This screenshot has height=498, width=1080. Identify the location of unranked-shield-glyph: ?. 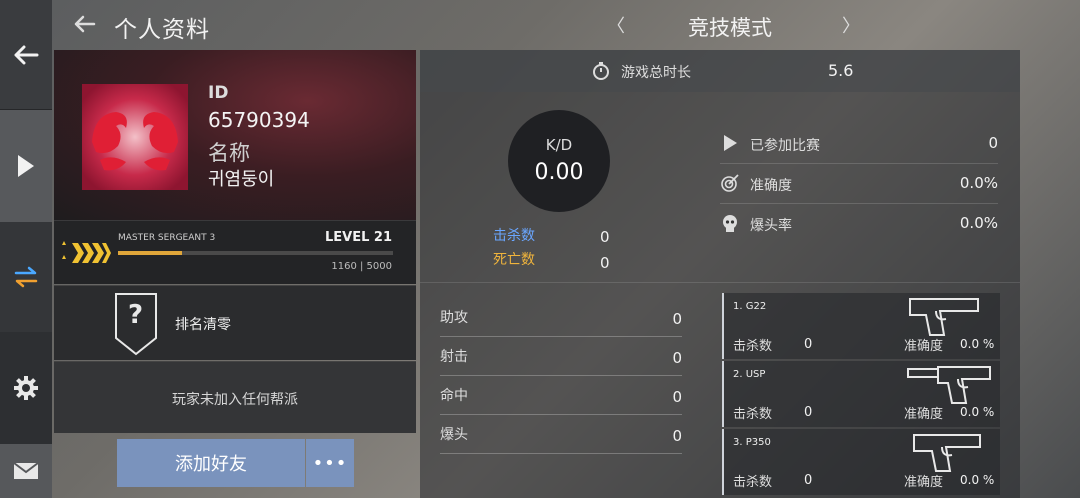
(136, 315).